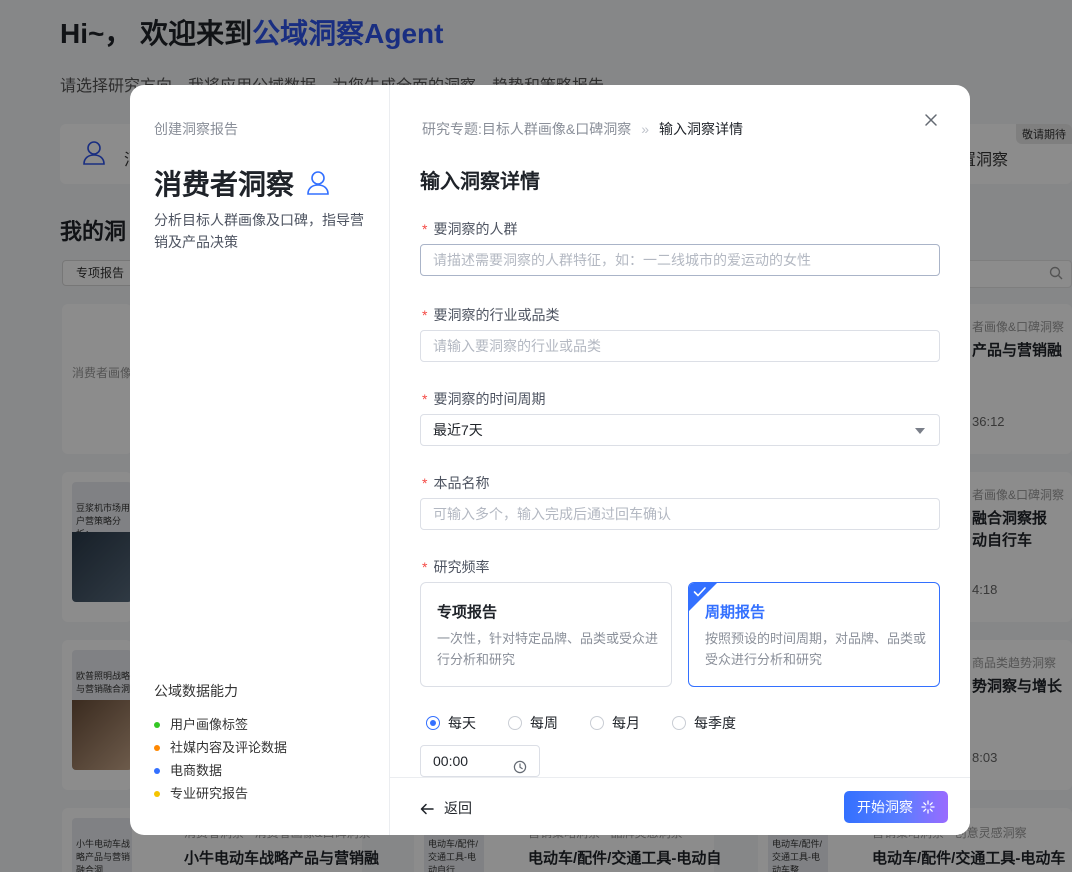  I want to click on frequency-option-periodic: 周期报告 按照预设的时间周期，对品牌、品类或受众进行分析和研究, so click(814, 634).